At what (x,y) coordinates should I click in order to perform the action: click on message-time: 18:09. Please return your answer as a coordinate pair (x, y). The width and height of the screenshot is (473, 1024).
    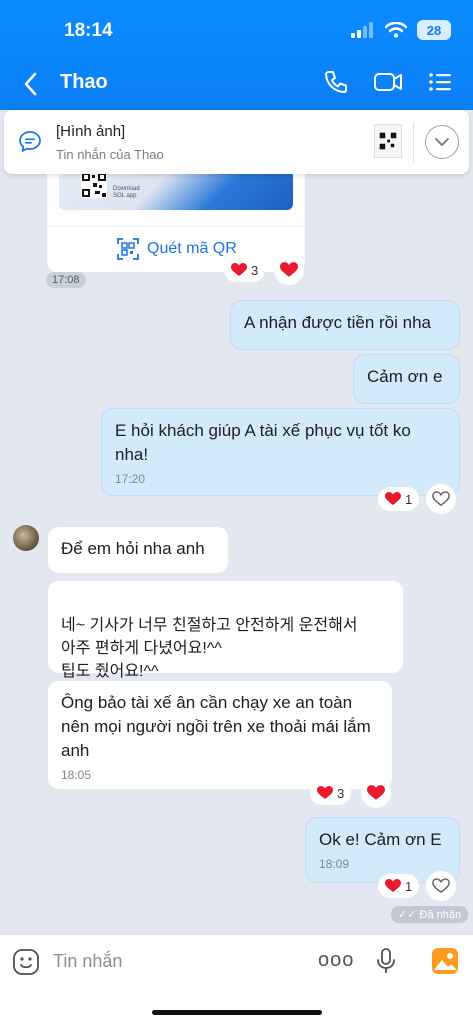
    Looking at the image, I should click on (334, 864).